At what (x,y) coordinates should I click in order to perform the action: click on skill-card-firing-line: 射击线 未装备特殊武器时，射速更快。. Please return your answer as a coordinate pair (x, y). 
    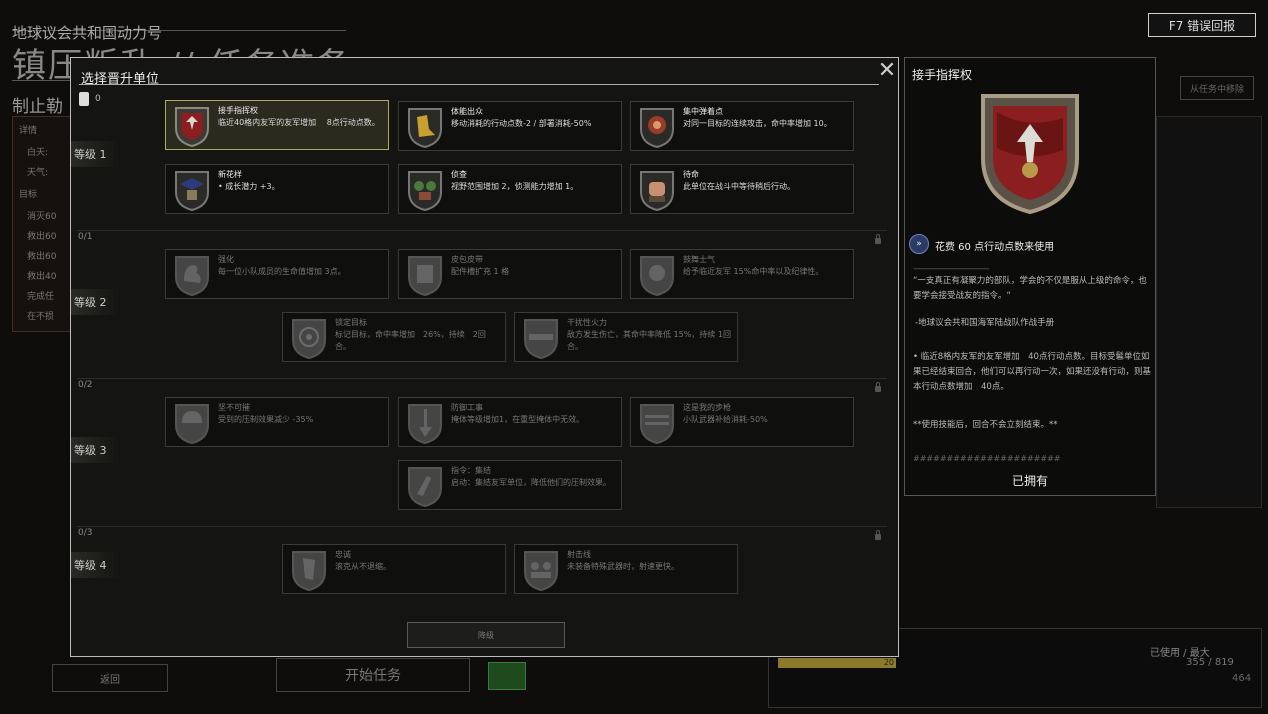
    Looking at the image, I should click on (626, 569).